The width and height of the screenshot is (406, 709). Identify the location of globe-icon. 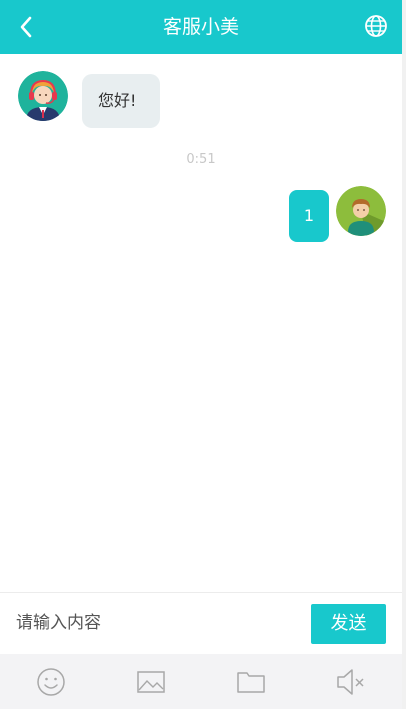
(376, 26).